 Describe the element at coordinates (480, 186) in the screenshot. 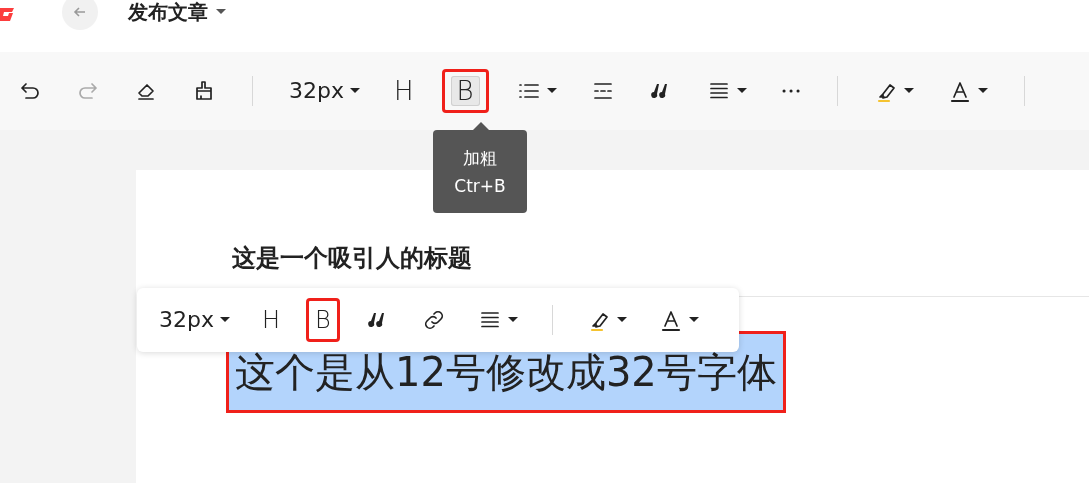

I see `tooltip-text: Ctr+B` at that location.